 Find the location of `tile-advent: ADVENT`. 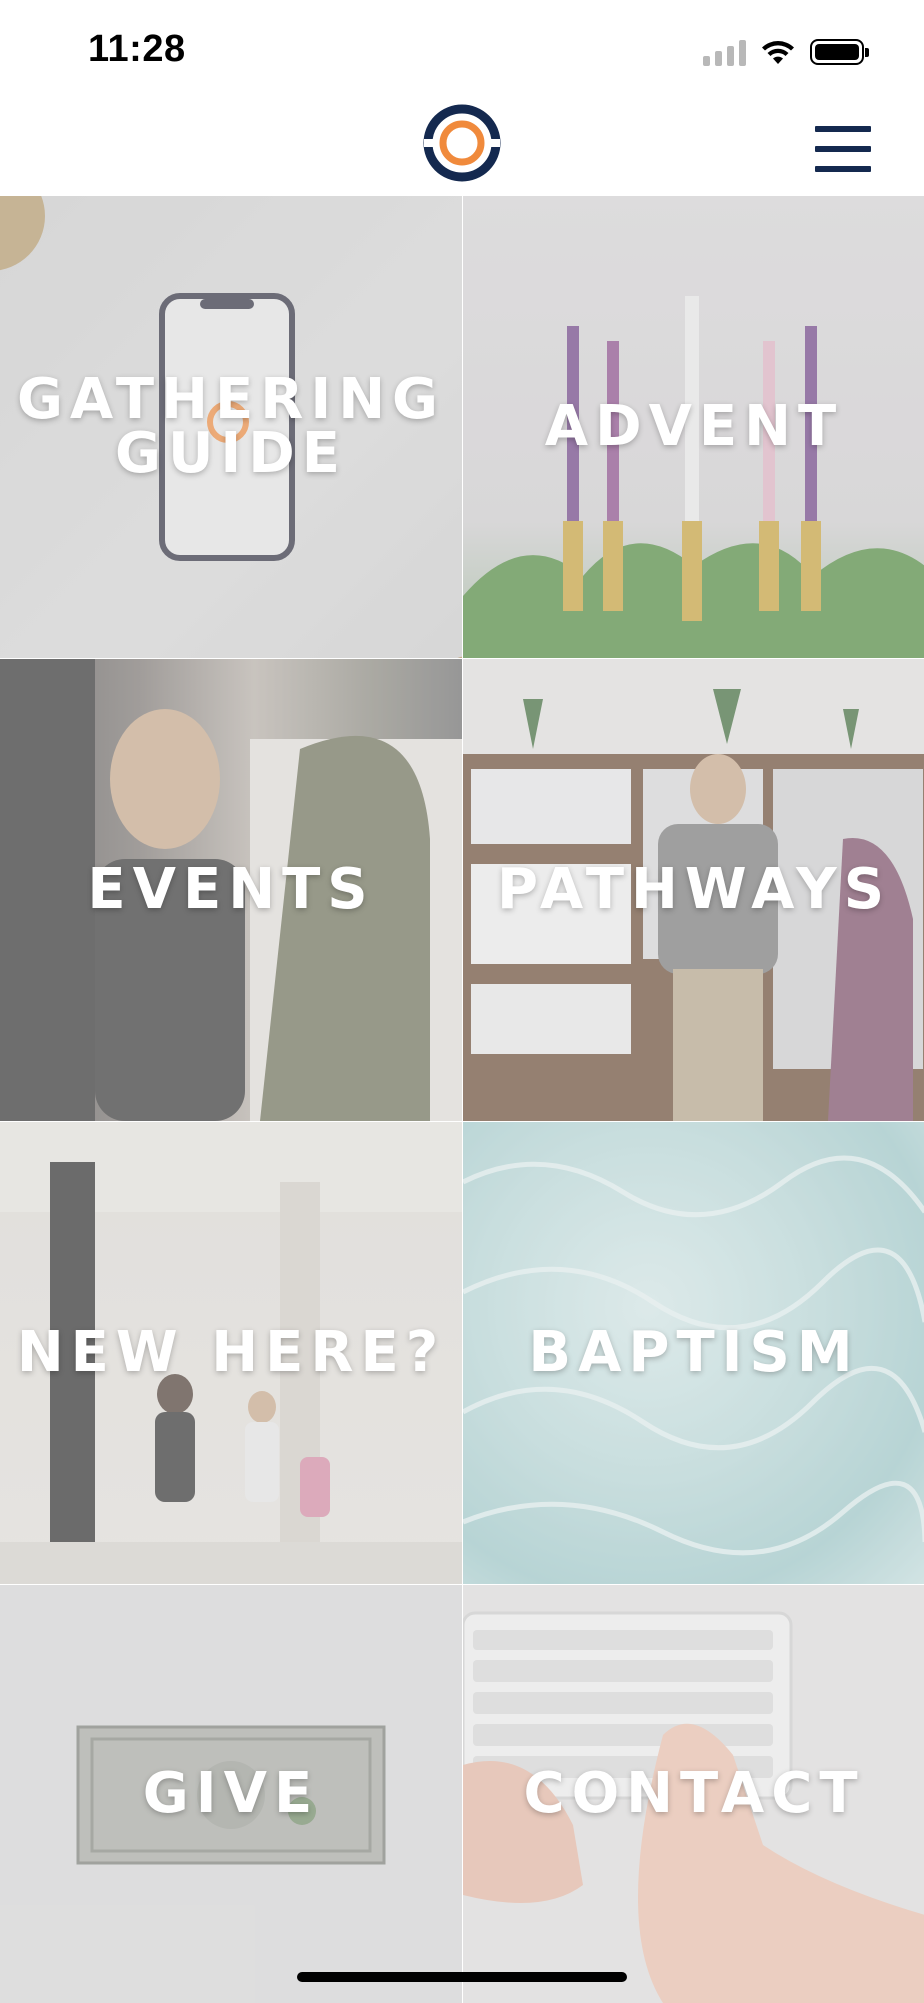

tile-advent: ADVENT is located at coordinates (693, 427).